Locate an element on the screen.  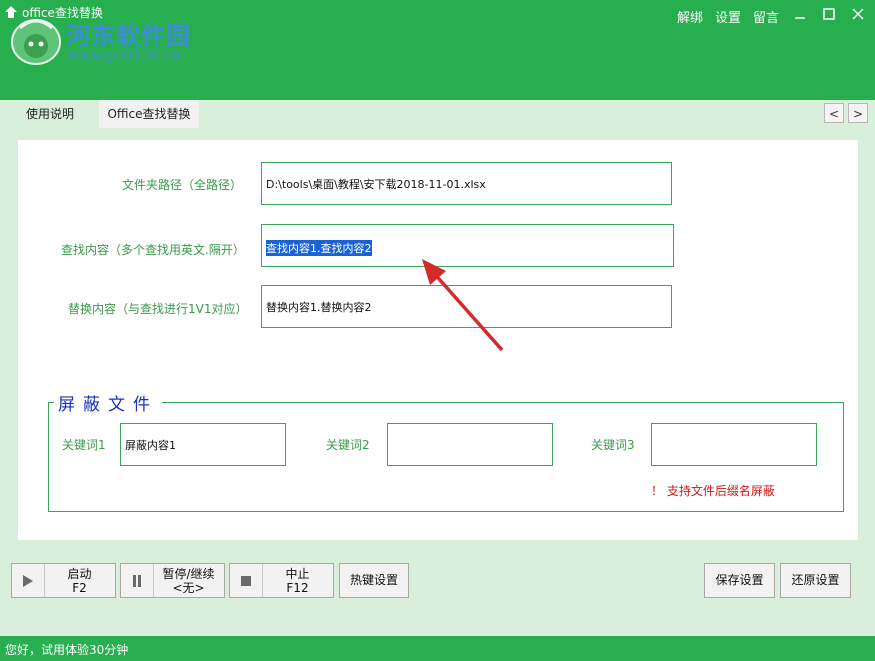
settings-menu: 设置 is located at coordinates (728, 16).